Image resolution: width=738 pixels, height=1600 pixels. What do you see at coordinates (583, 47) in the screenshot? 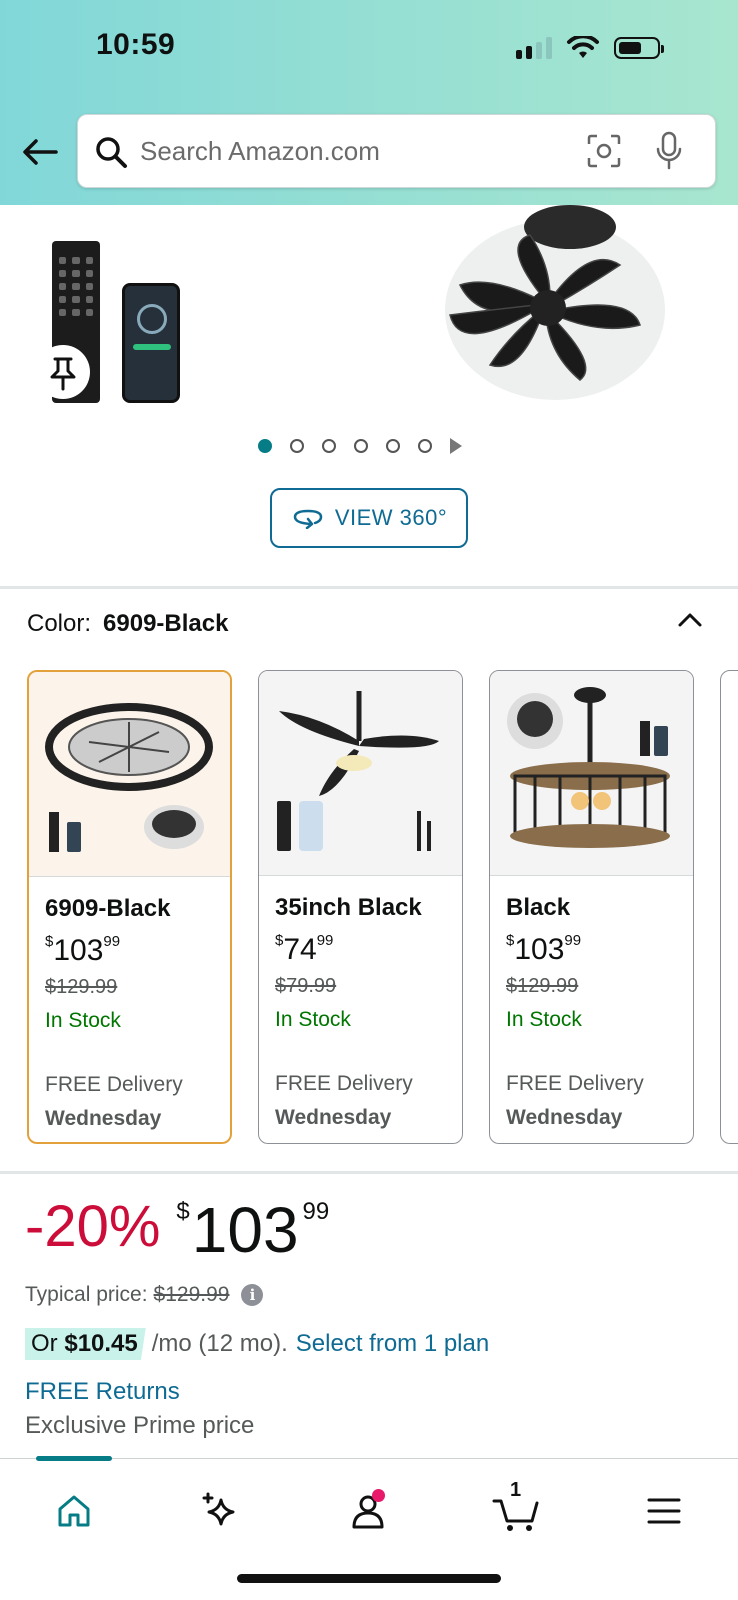
I see `wifi-icon` at bounding box center [583, 47].